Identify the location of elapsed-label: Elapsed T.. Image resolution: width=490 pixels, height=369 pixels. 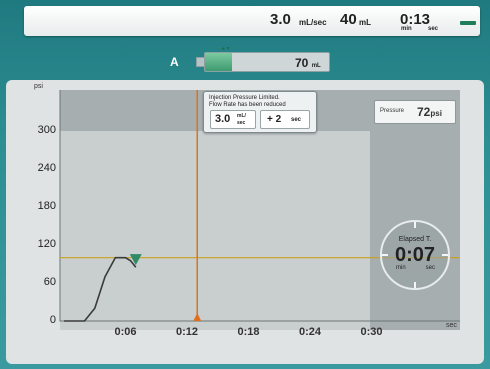
(415, 239).